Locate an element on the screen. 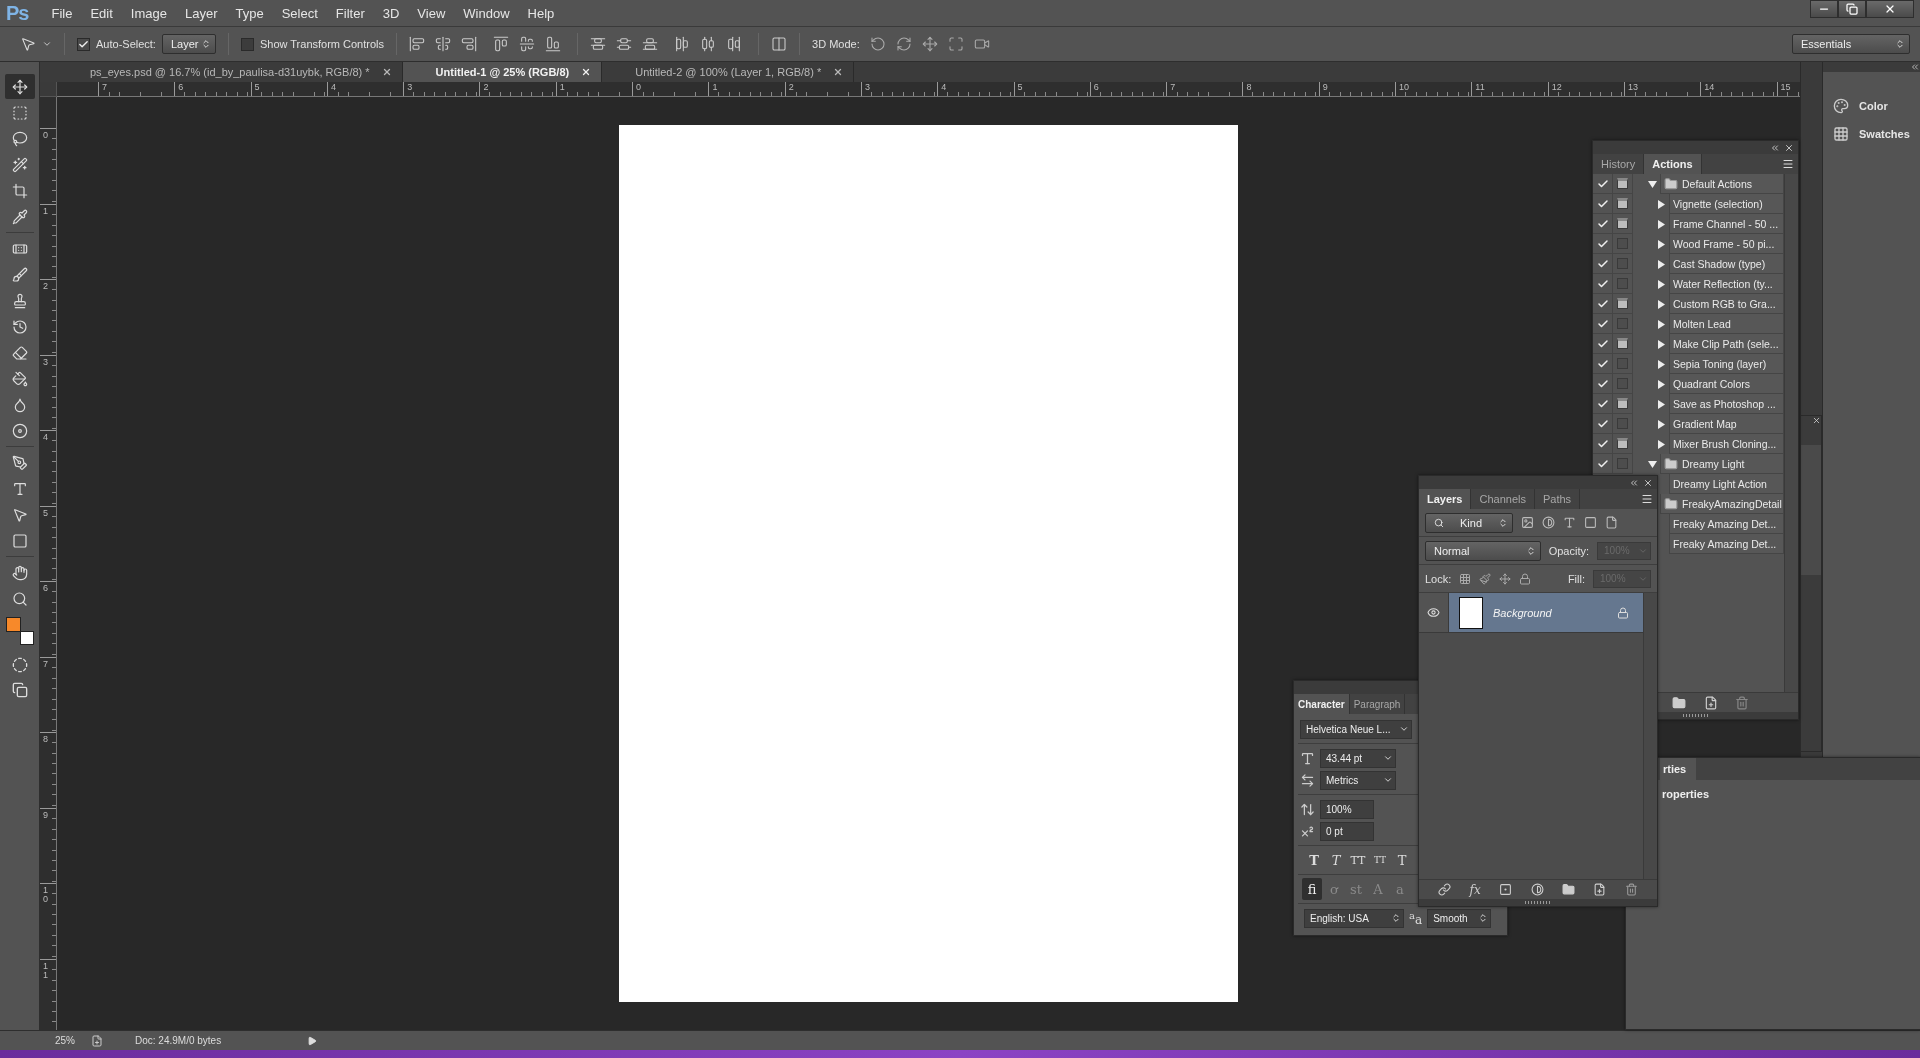  folder-icon is located at coordinates (1568, 889).